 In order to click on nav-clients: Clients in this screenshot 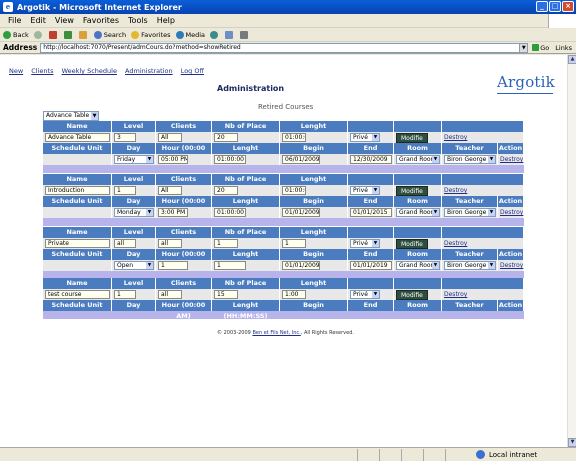, I will do `click(42, 71)`.